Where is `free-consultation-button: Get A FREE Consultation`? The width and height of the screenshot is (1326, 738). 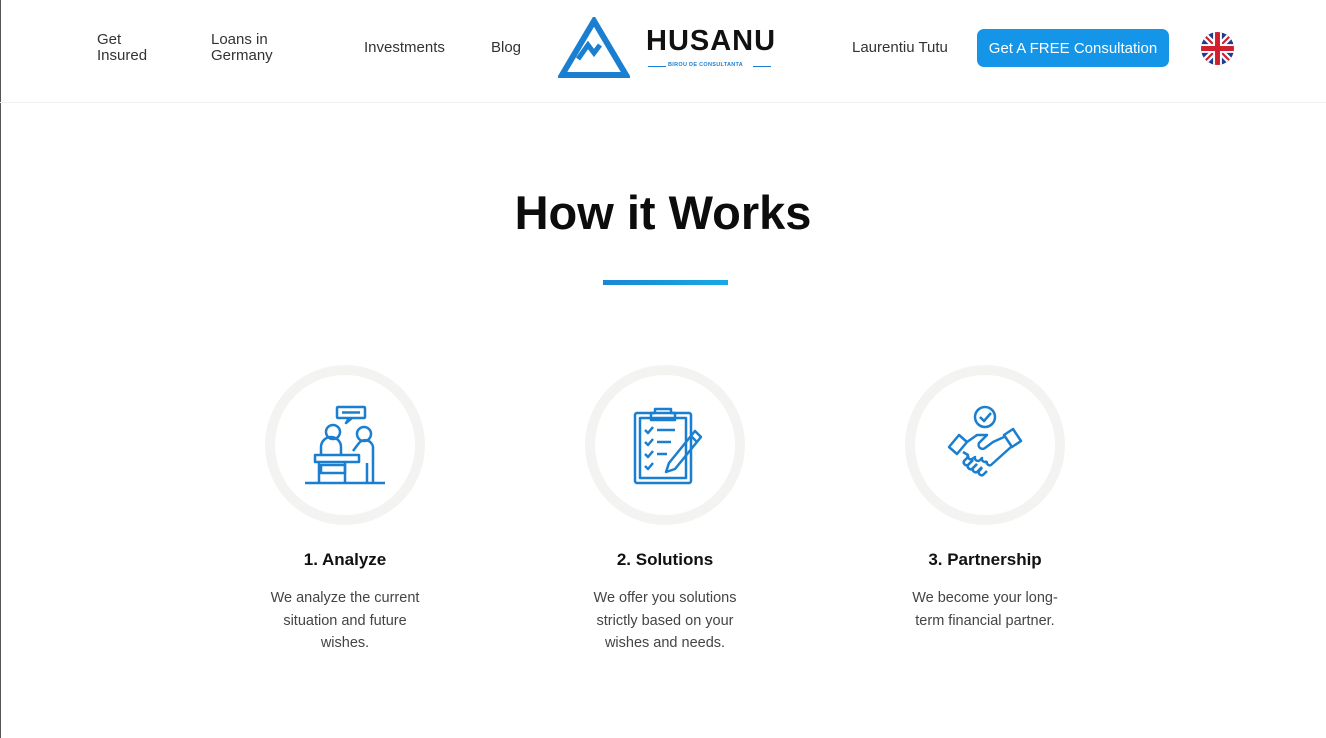
free-consultation-button: Get A FREE Consultation is located at coordinates (1073, 48).